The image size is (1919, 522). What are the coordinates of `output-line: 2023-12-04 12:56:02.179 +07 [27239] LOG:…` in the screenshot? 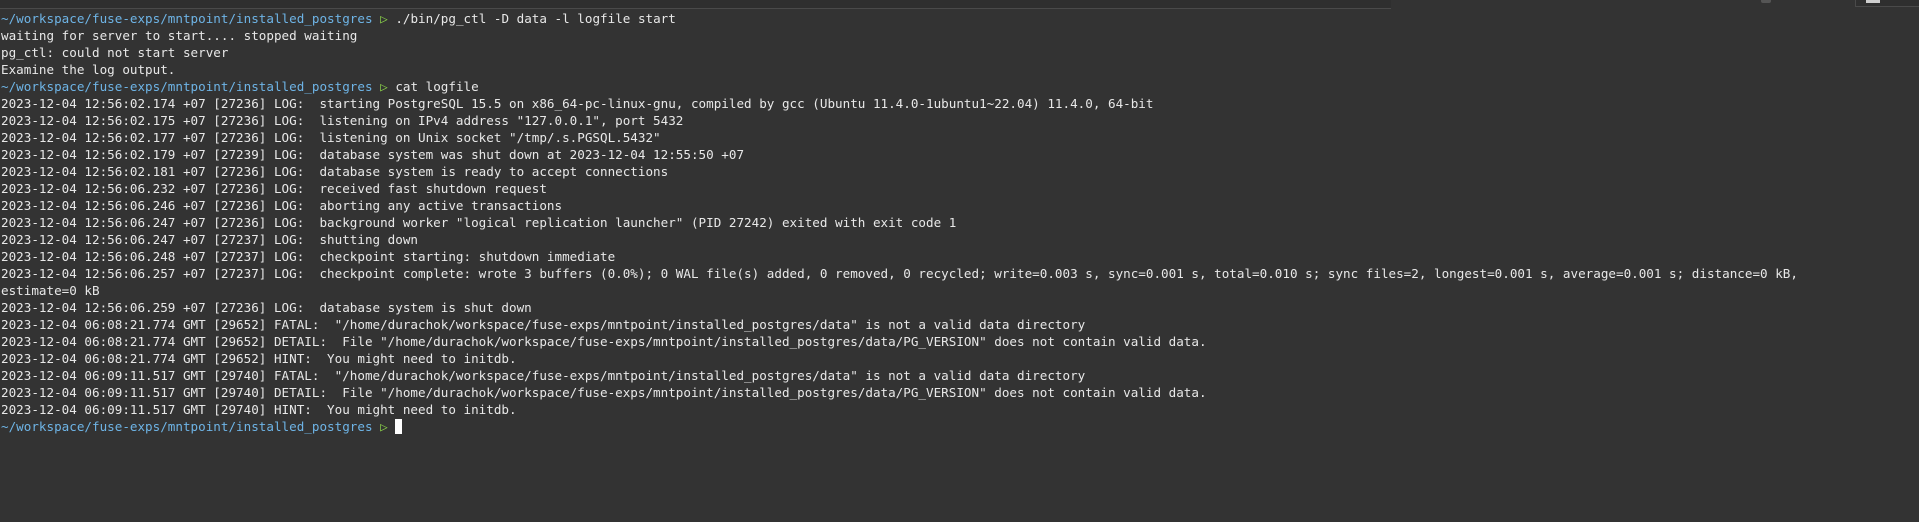 It's located at (373, 154).